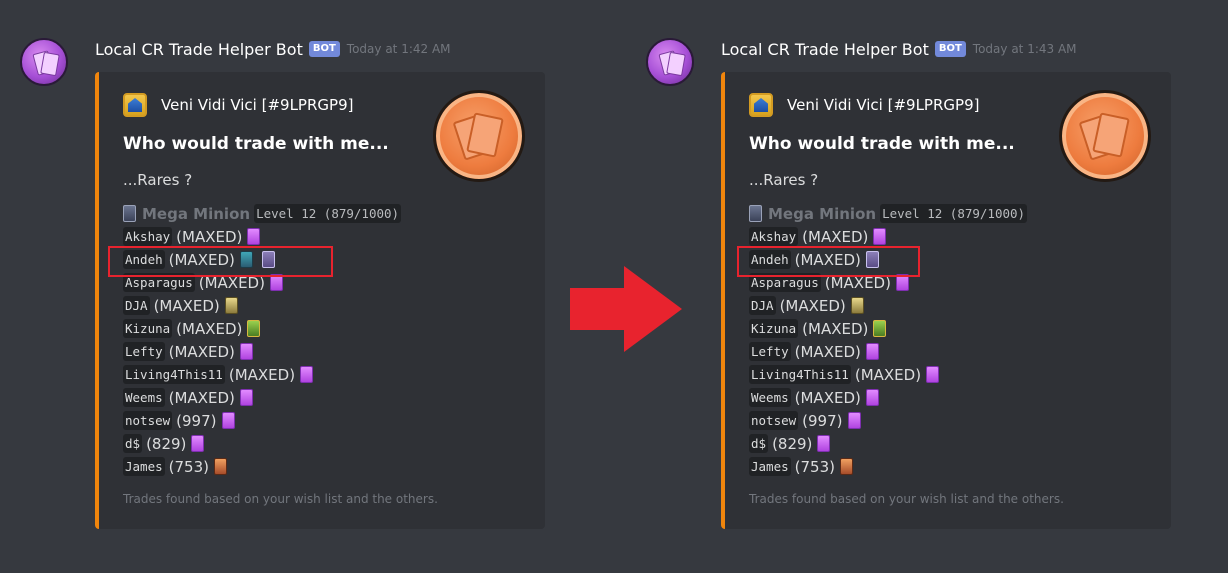  What do you see at coordinates (399, 49) in the screenshot?
I see `timestamp: Today at 1:42 AM` at bounding box center [399, 49].